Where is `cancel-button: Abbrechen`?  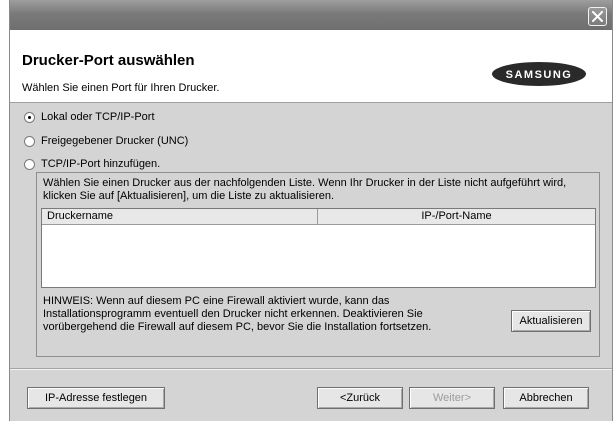
cancel-button: Abbrechen is located at coordinates (546, 398).